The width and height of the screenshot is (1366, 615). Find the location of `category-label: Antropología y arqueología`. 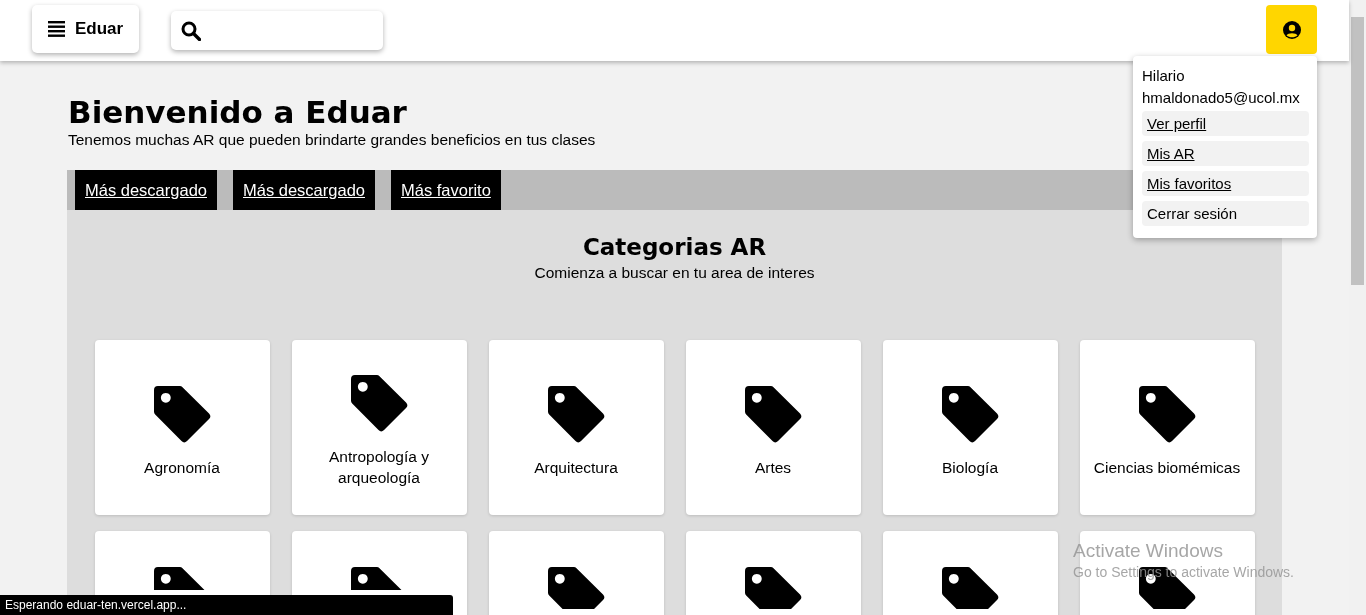

category-label: Antropología y arqueología is located at coordinates (379, 467).